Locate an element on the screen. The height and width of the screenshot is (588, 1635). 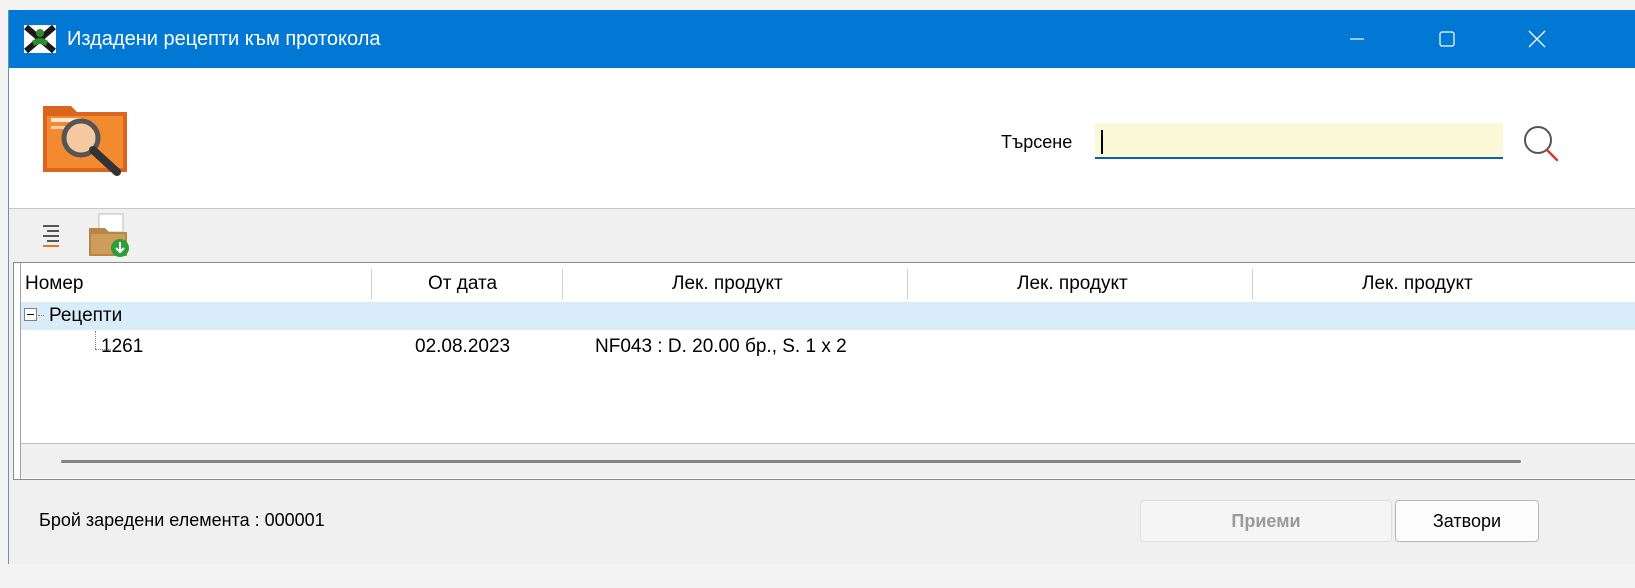
window-title: Издадени рецепти към протокола is located at coordinates (224, 39).